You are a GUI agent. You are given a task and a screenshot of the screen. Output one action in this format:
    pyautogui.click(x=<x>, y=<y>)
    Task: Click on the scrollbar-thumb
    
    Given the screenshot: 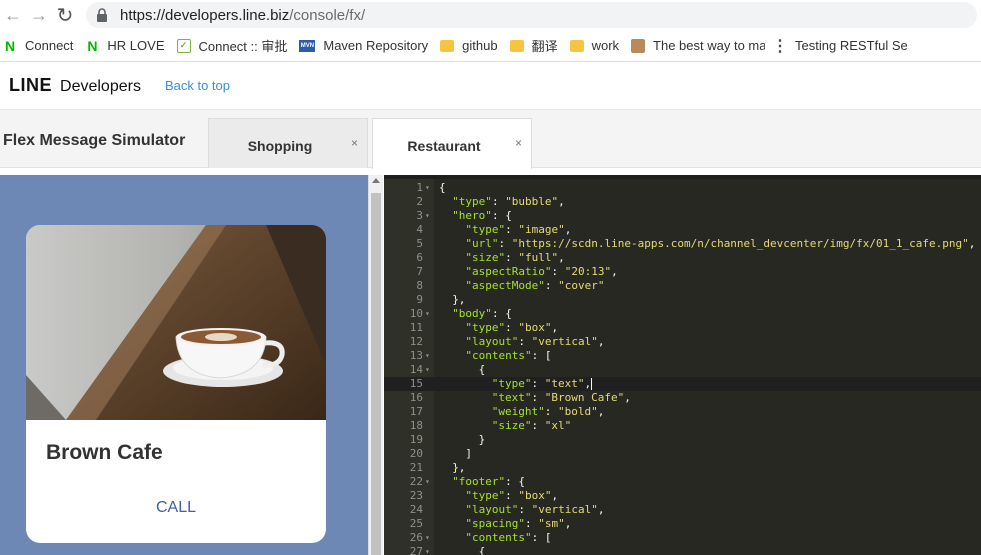 What is the action you would take?
    pyautogui.click(x=376, y=374)
    